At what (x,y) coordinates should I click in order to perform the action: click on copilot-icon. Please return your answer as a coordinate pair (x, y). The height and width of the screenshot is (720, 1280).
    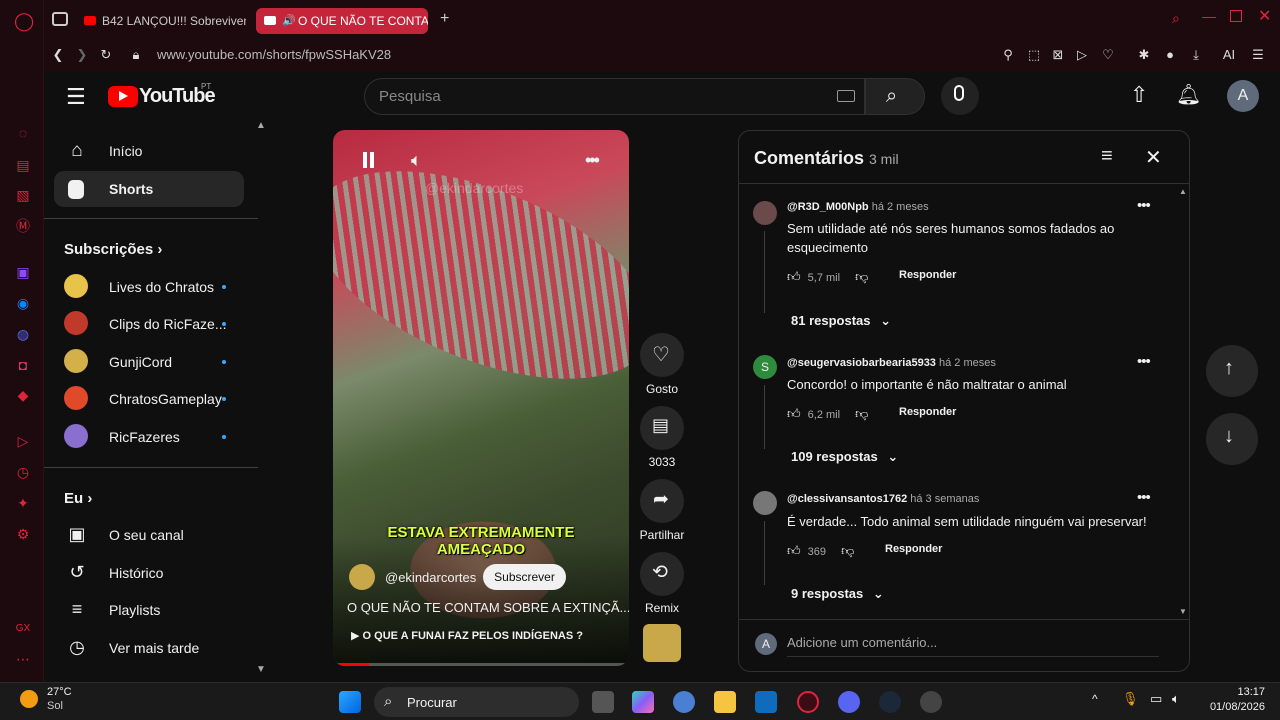
    Looking at the image, I should click on (643, 702).